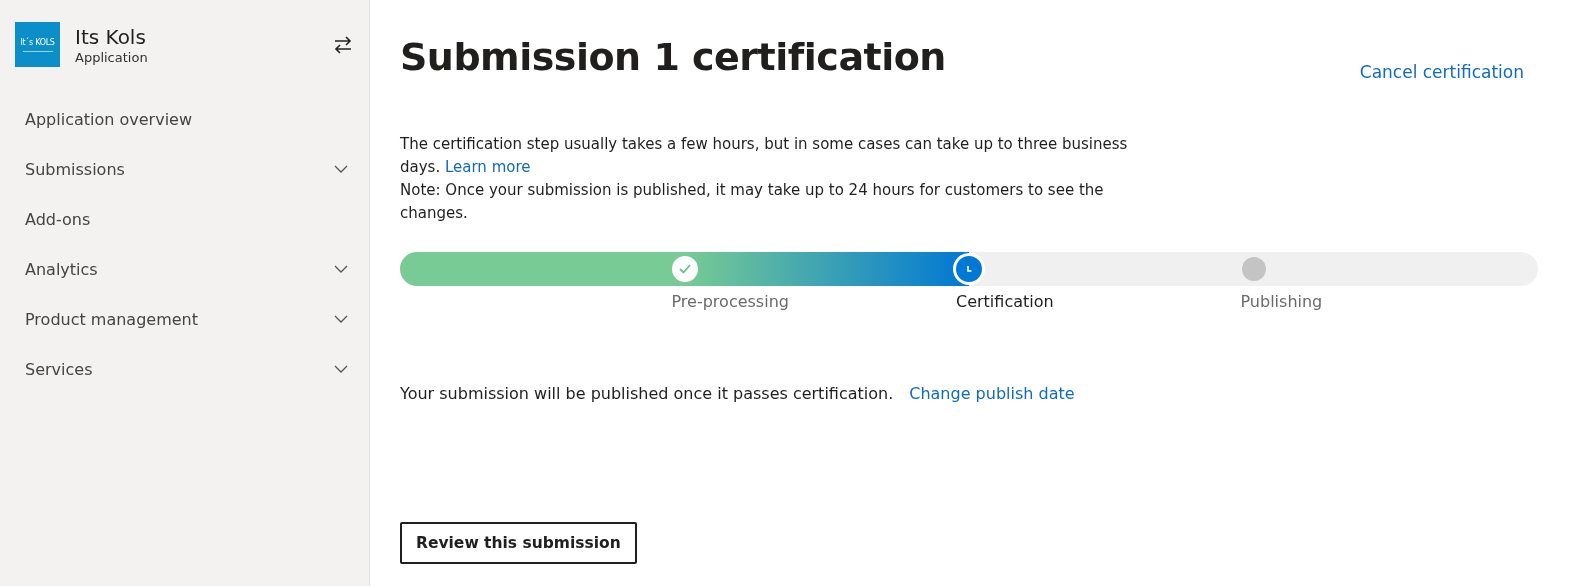 Image resolution: width=1570 pixels, height=586 pixels. What do you see at coordinates (518, 543) in the screenshot?
I see `review-button: Review this submission` at bounding box center [518, 543].